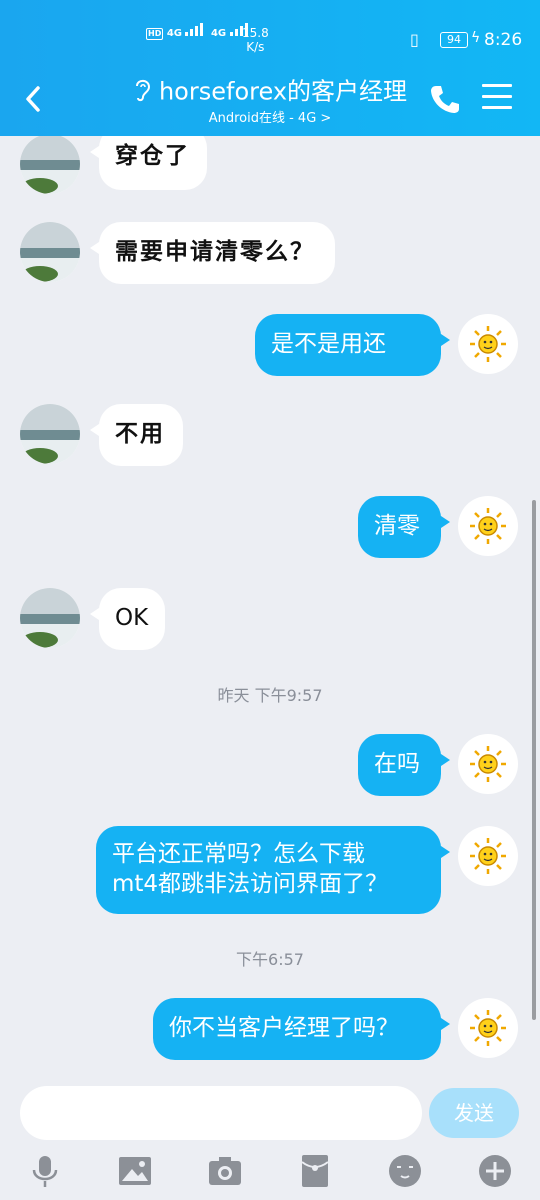 The width and height of the screenshot is (540, 1200). I want to click on message-bubble-outgoing: 是不是用还, so click(352, 345).